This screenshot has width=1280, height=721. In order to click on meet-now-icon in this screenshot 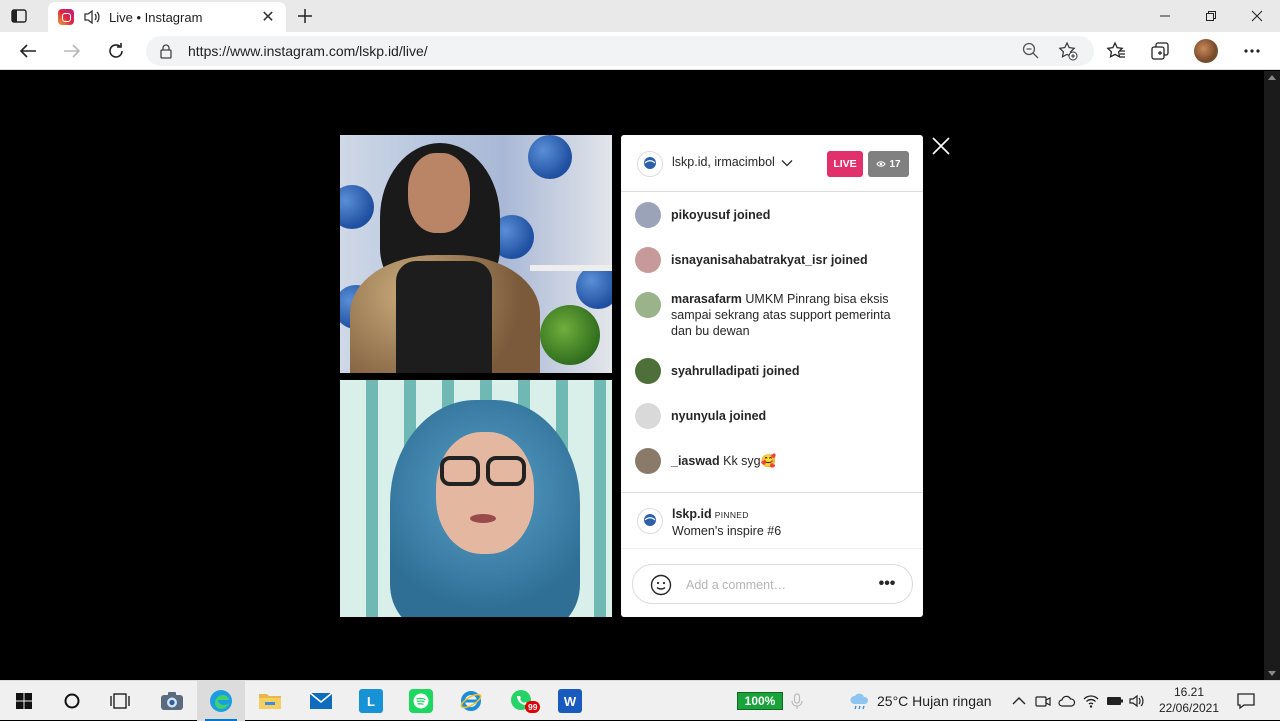, I will do `click(1043, 701)`.